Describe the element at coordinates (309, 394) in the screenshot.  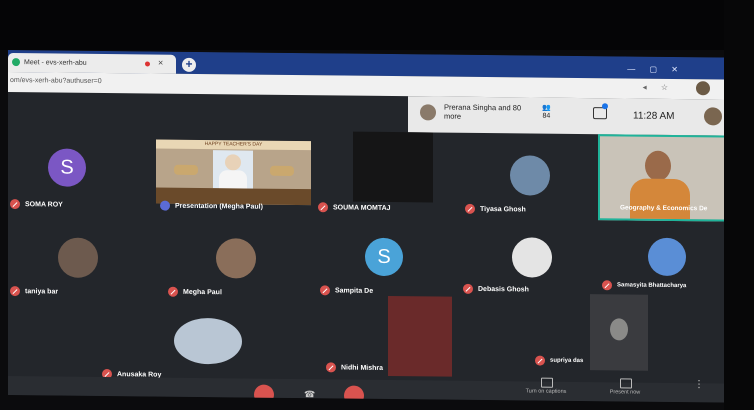
I see `phone-icon: ☎` at that location.